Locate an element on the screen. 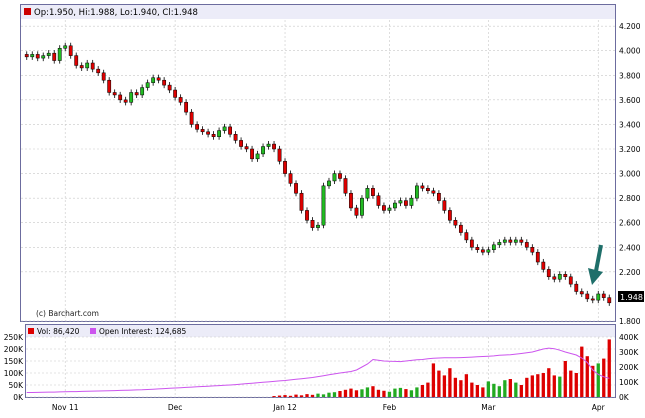  price-tick-label: 3.000 is located at coordinates (630, 174).